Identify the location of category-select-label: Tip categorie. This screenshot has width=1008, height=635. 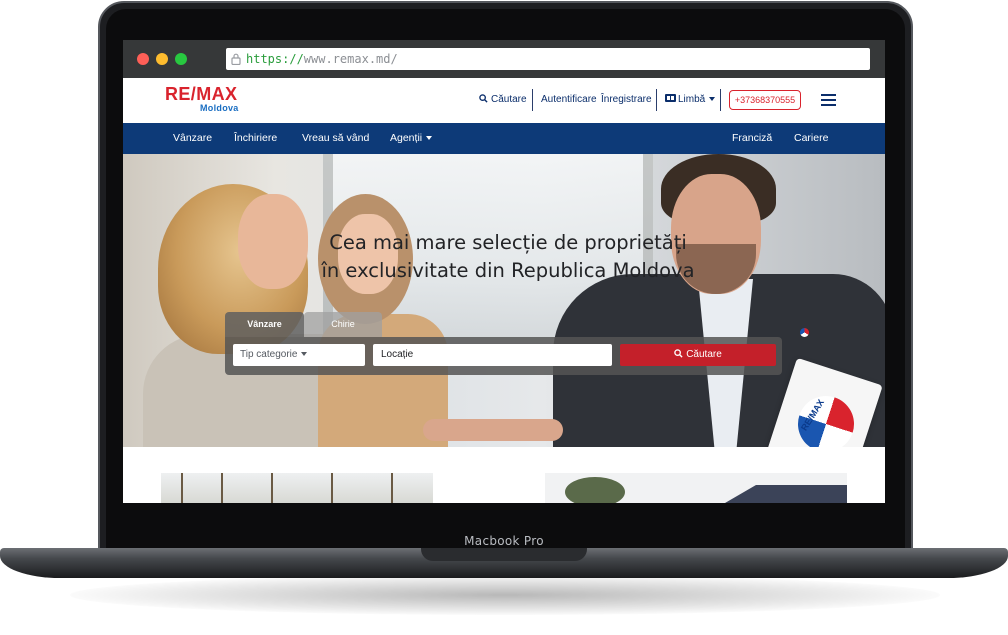
(269, 354).